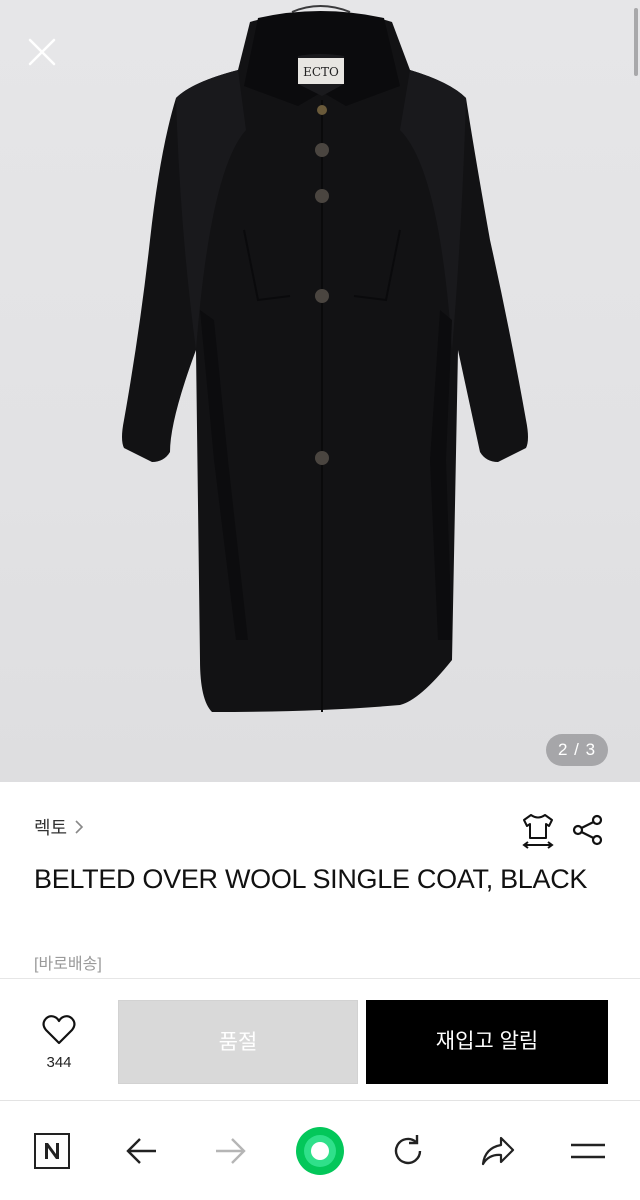 Image resolution: width=640 pixels, height=1200 pixels. I want to click on share-page-button, so click(498, 1150).